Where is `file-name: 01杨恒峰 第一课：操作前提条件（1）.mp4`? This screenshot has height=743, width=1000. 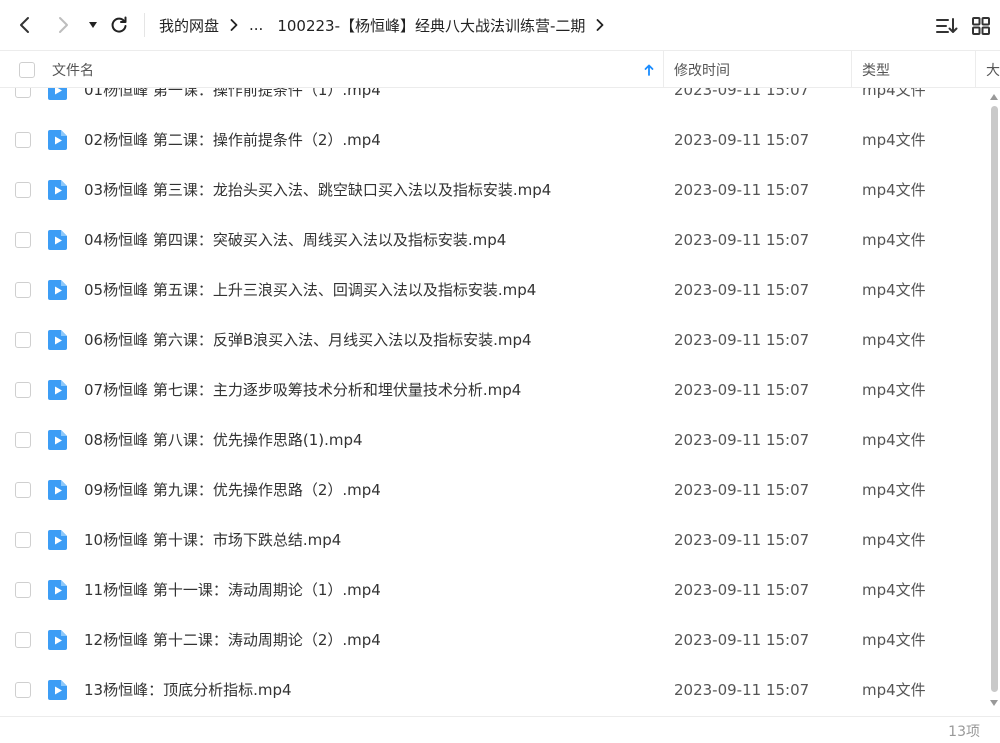 file-name: 01杨恒峰 第一课：操作前提条件（1）.mp4 is located at coordinates (232, 101).